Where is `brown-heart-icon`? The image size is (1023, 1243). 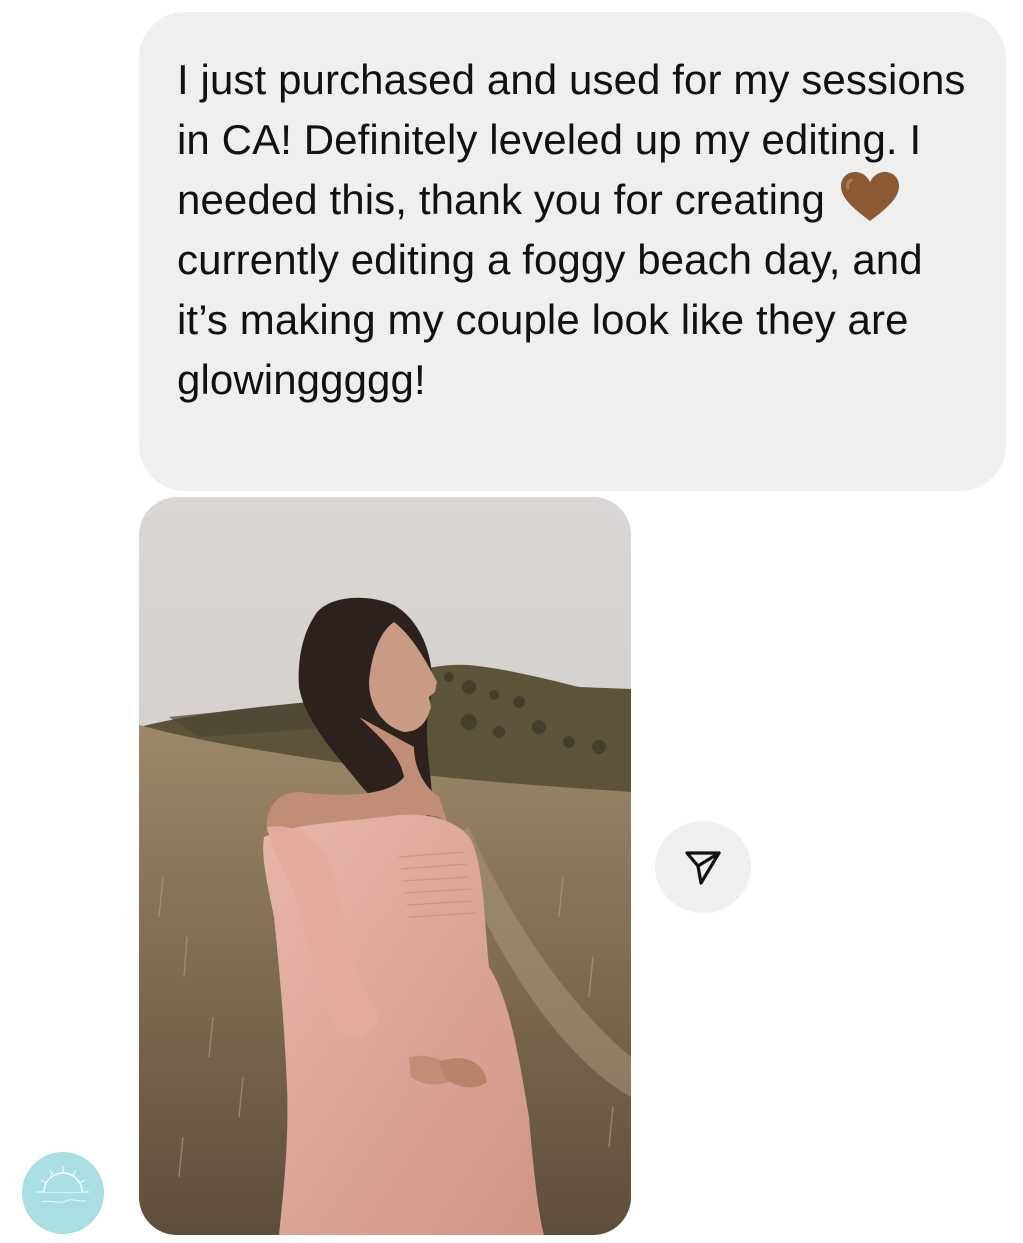
brown-heart-icon is located at coordinates (869, 196).